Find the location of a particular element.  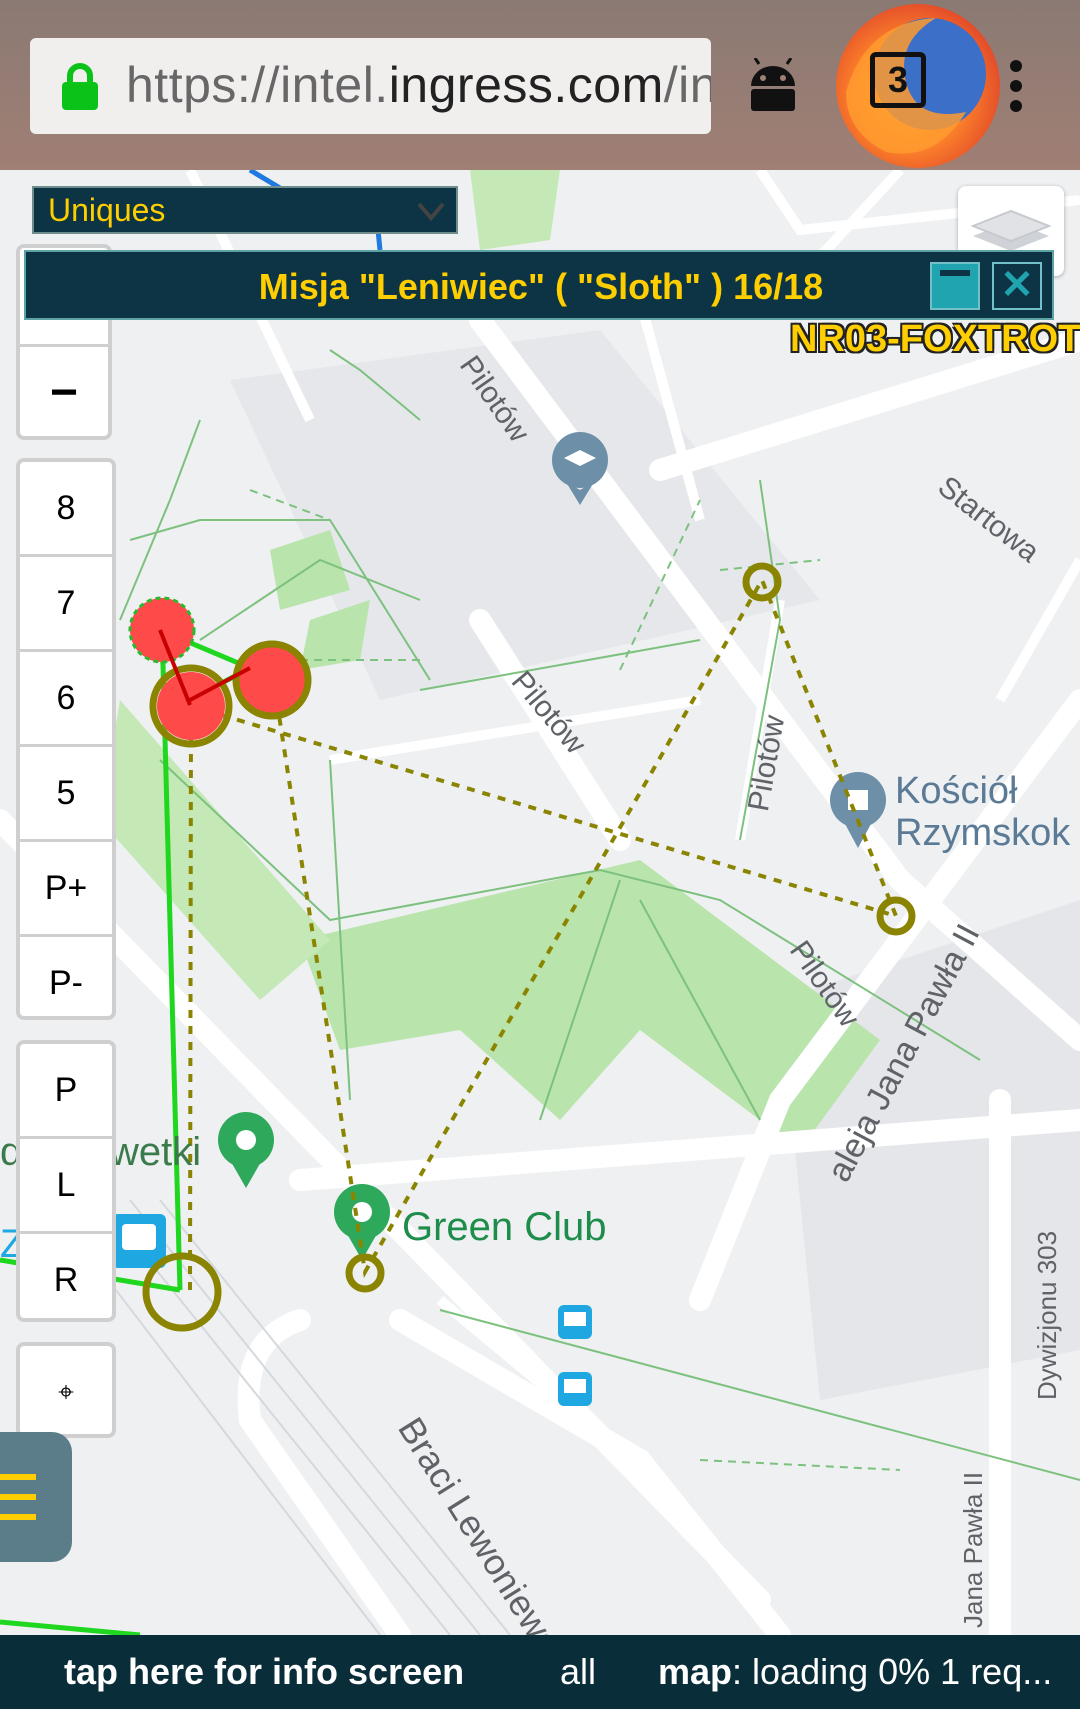

links-toggle-button: L is located at coordinates (66, 1186).